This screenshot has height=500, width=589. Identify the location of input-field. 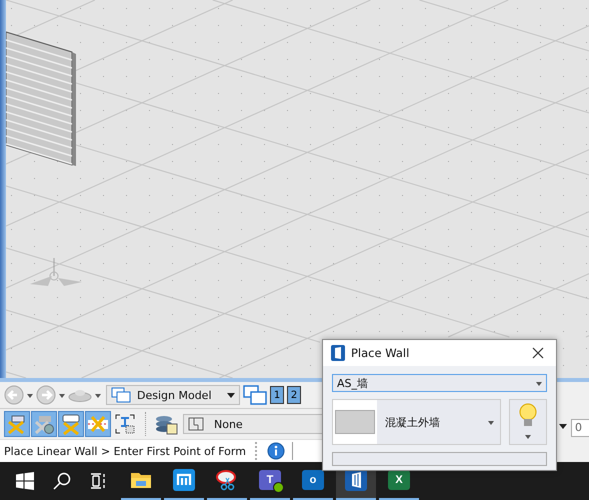
(439, 459).